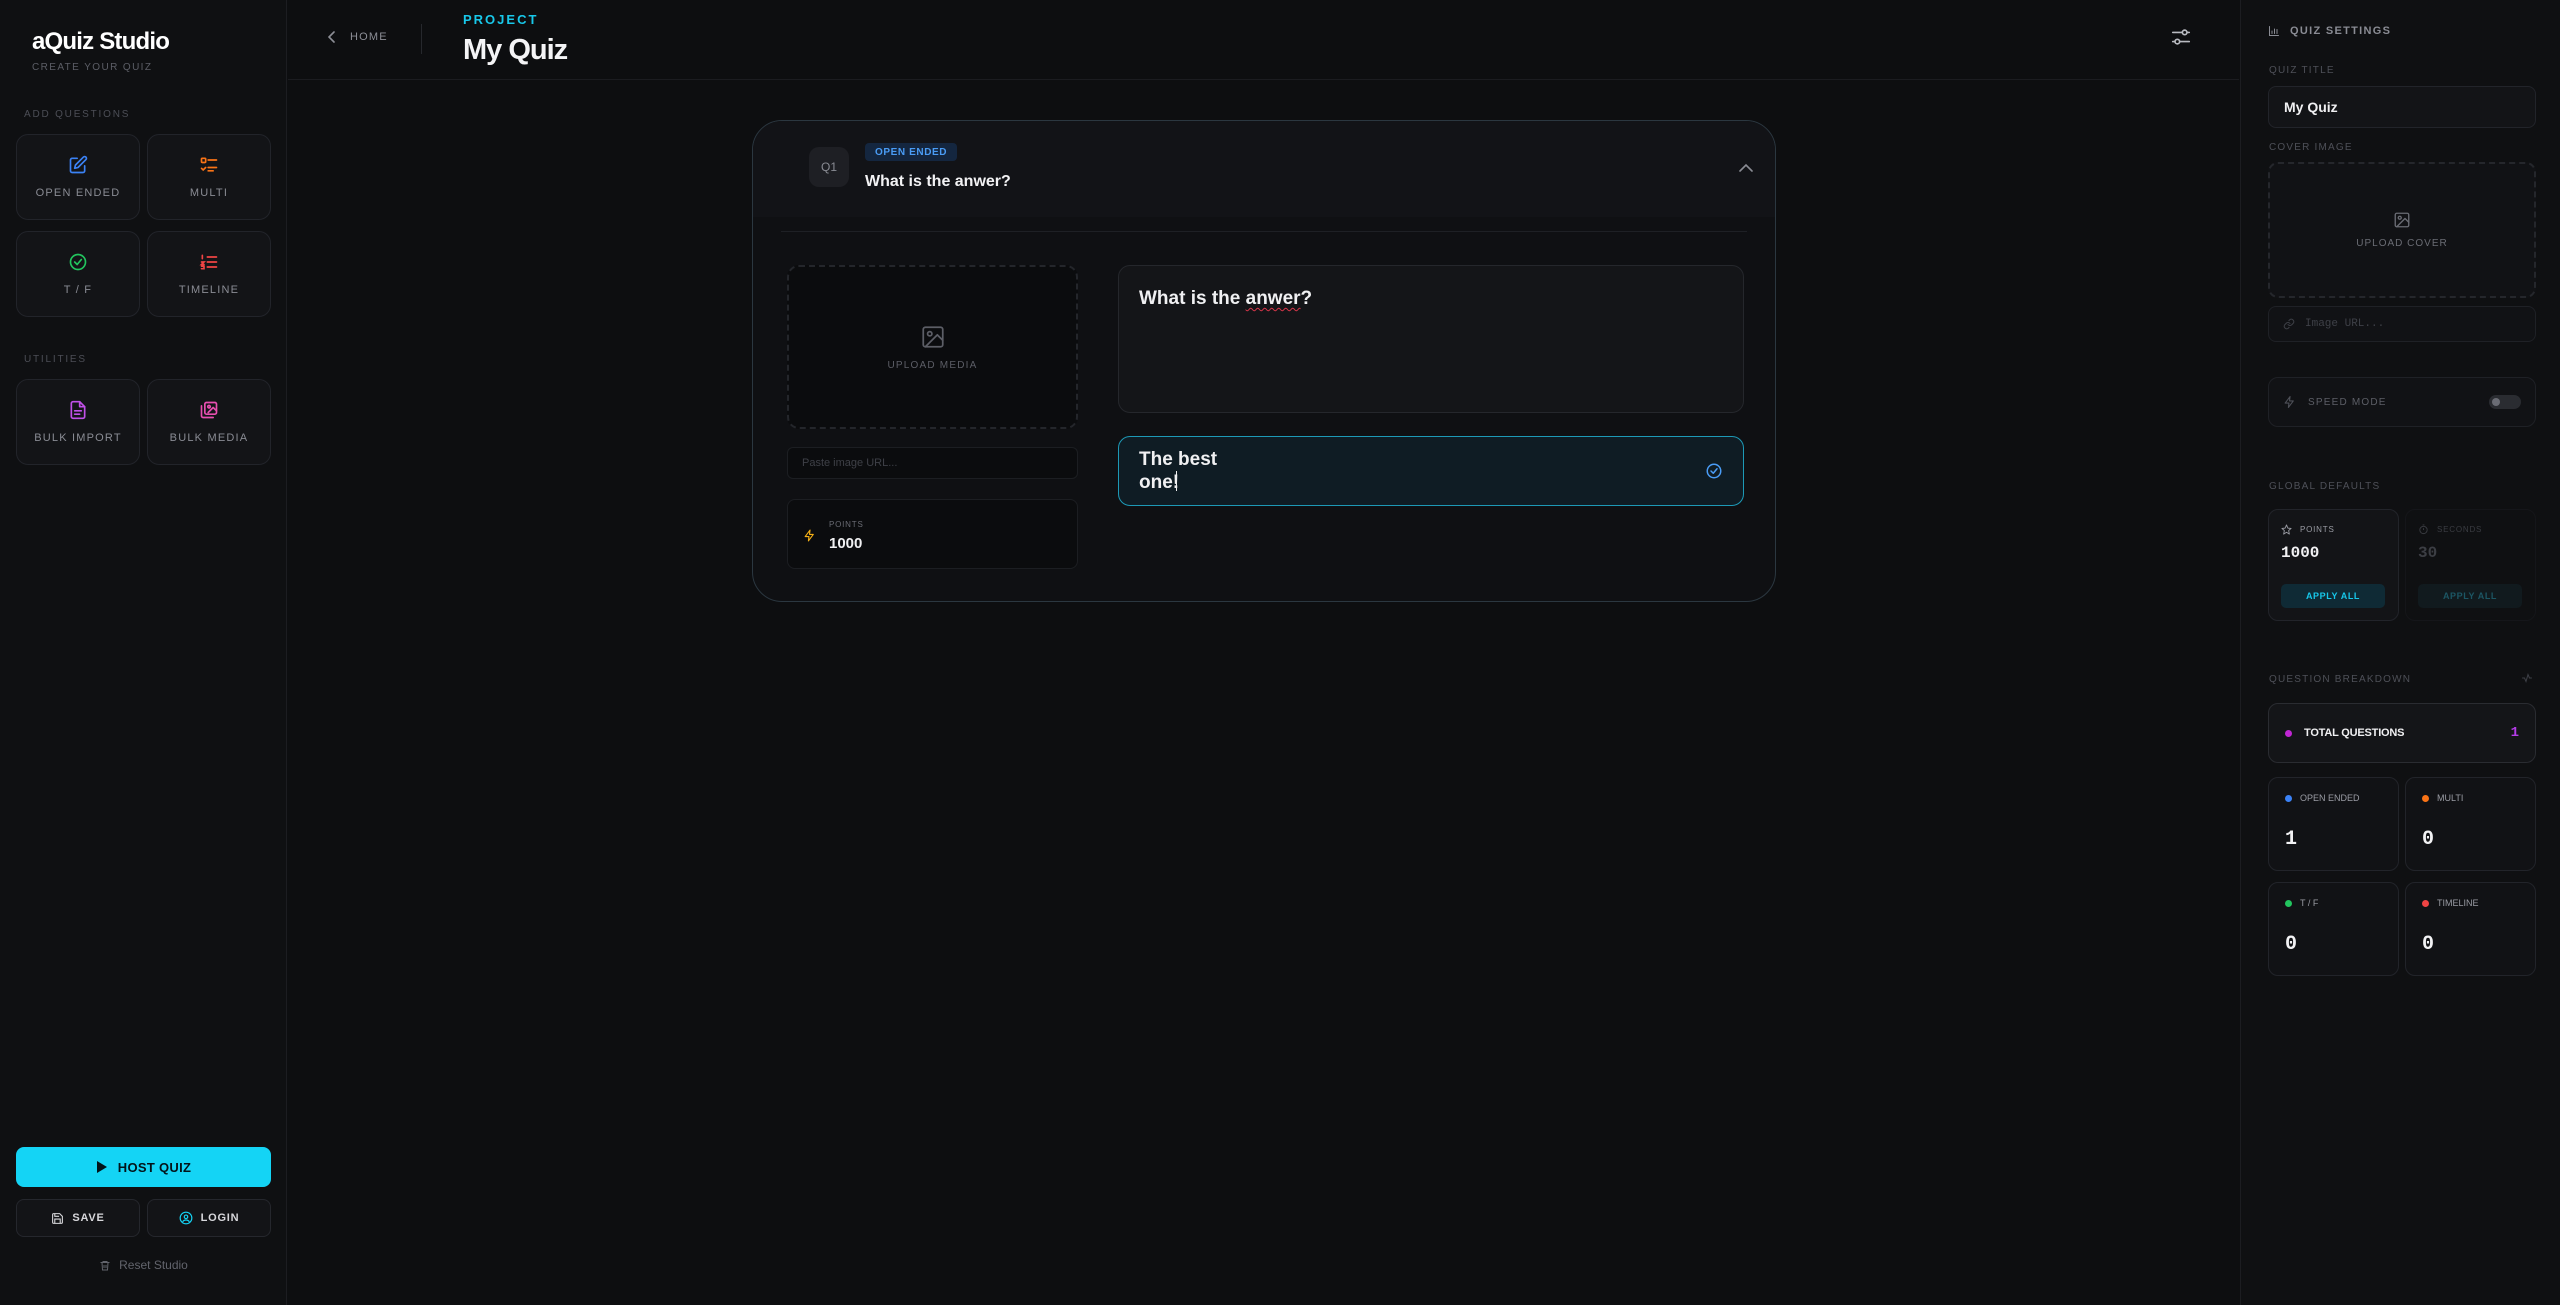 The image size is (2560, 1305). Describe the element at coordinates (2428, 944) in the screenshot. I see `timeline-count: 0` at that location.